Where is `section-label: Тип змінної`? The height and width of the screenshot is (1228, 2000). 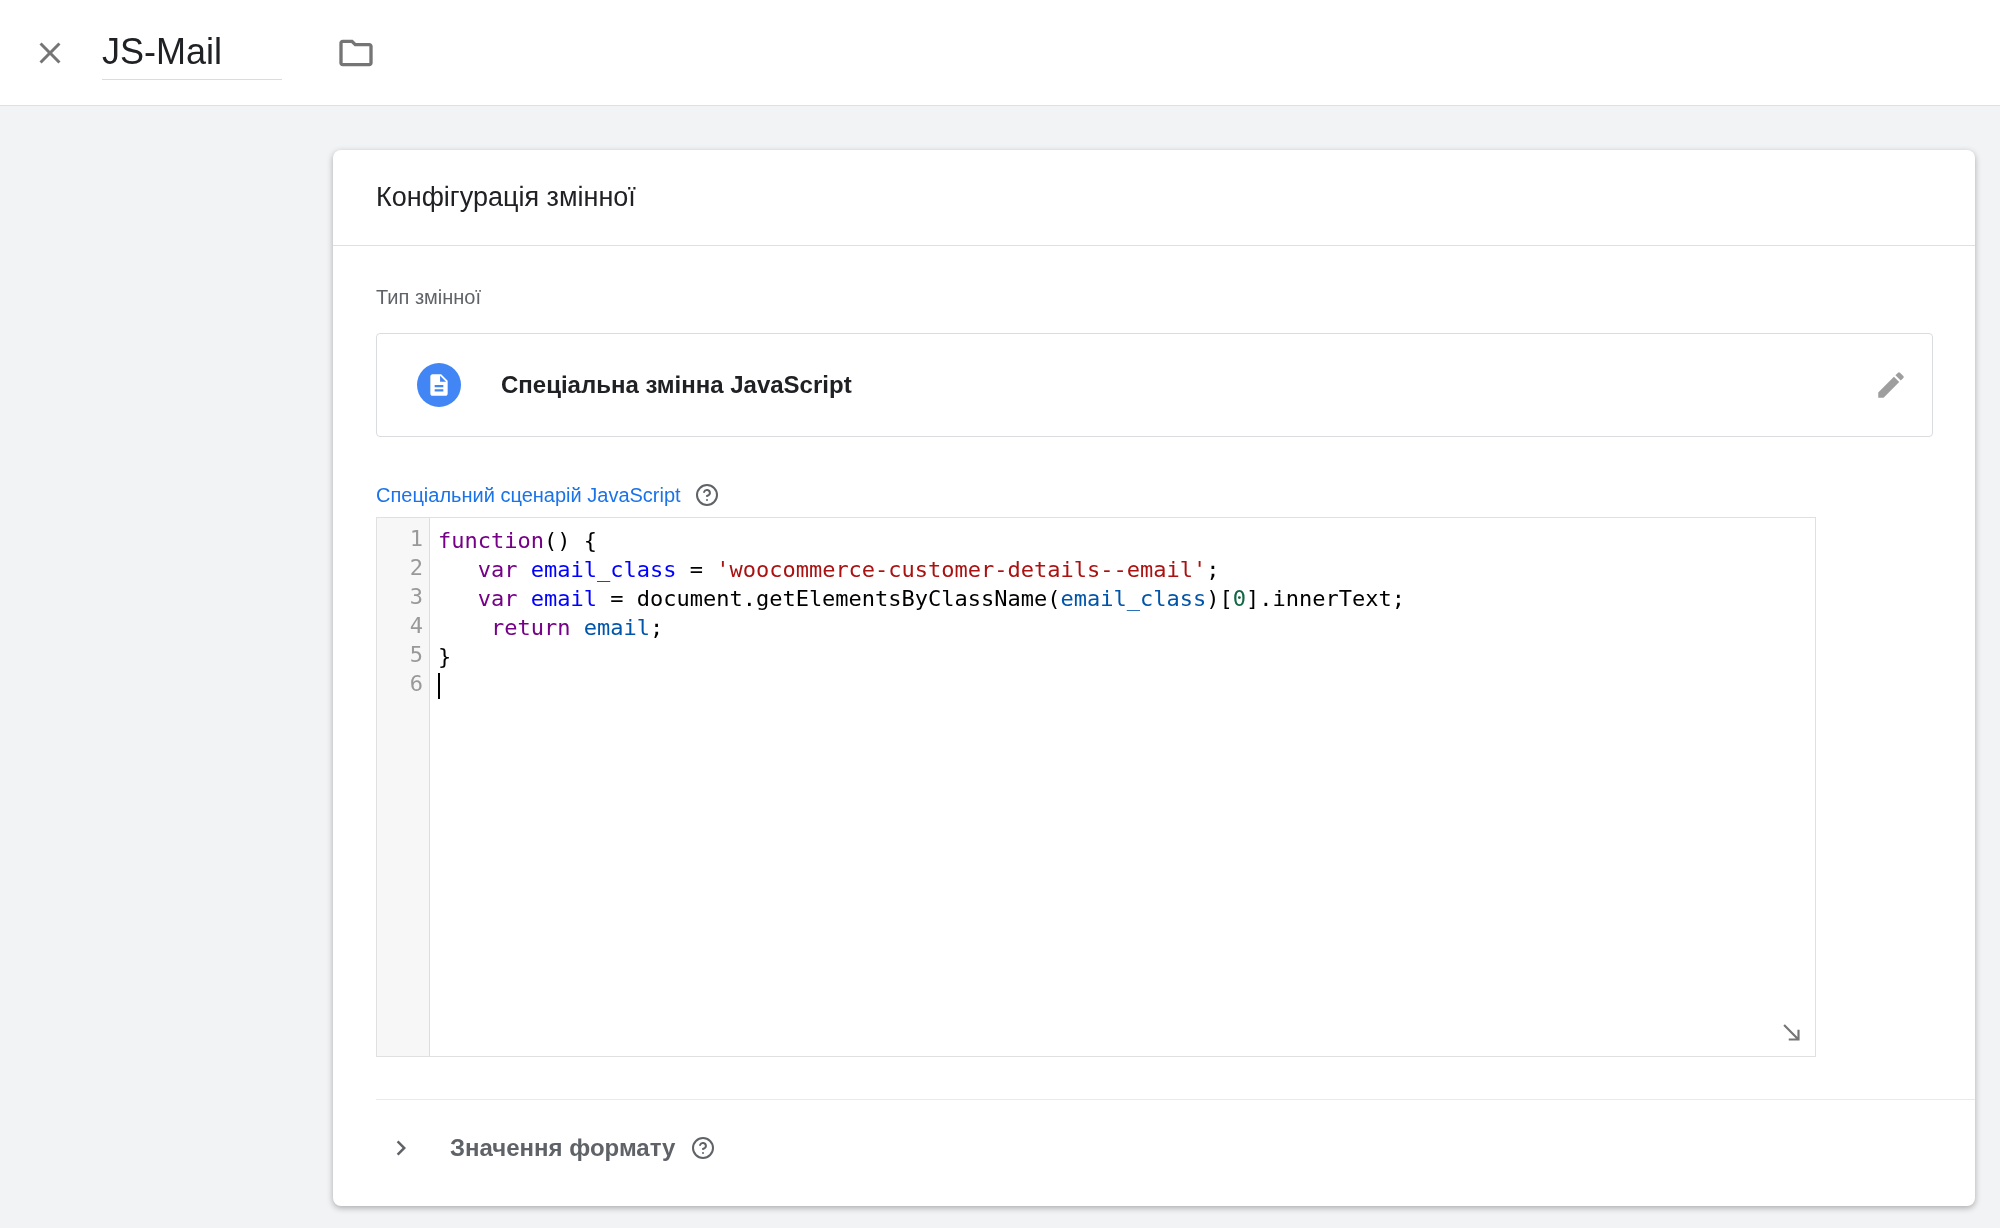 section-label: Тип змінної is located at coordinates (429, 297).